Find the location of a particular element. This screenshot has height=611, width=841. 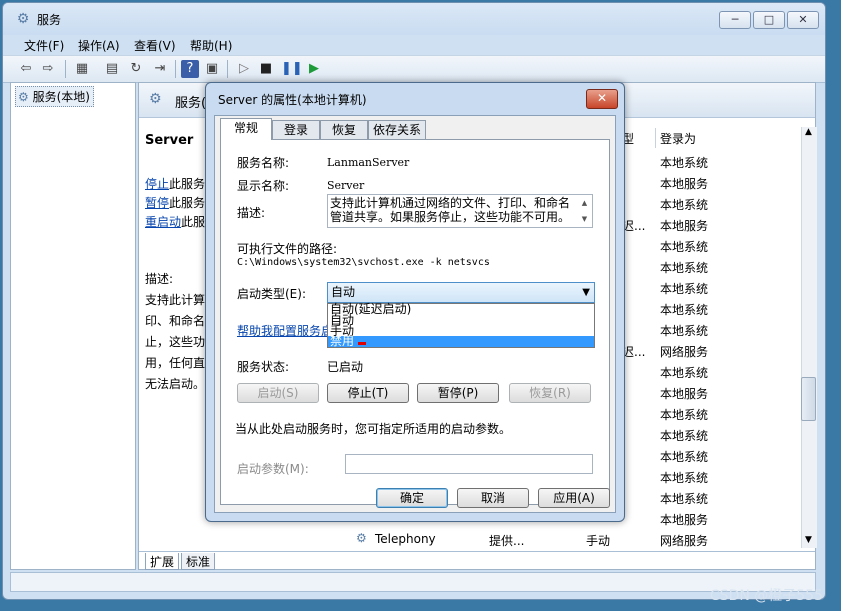

status-bar is located at coordinates (413, 582).